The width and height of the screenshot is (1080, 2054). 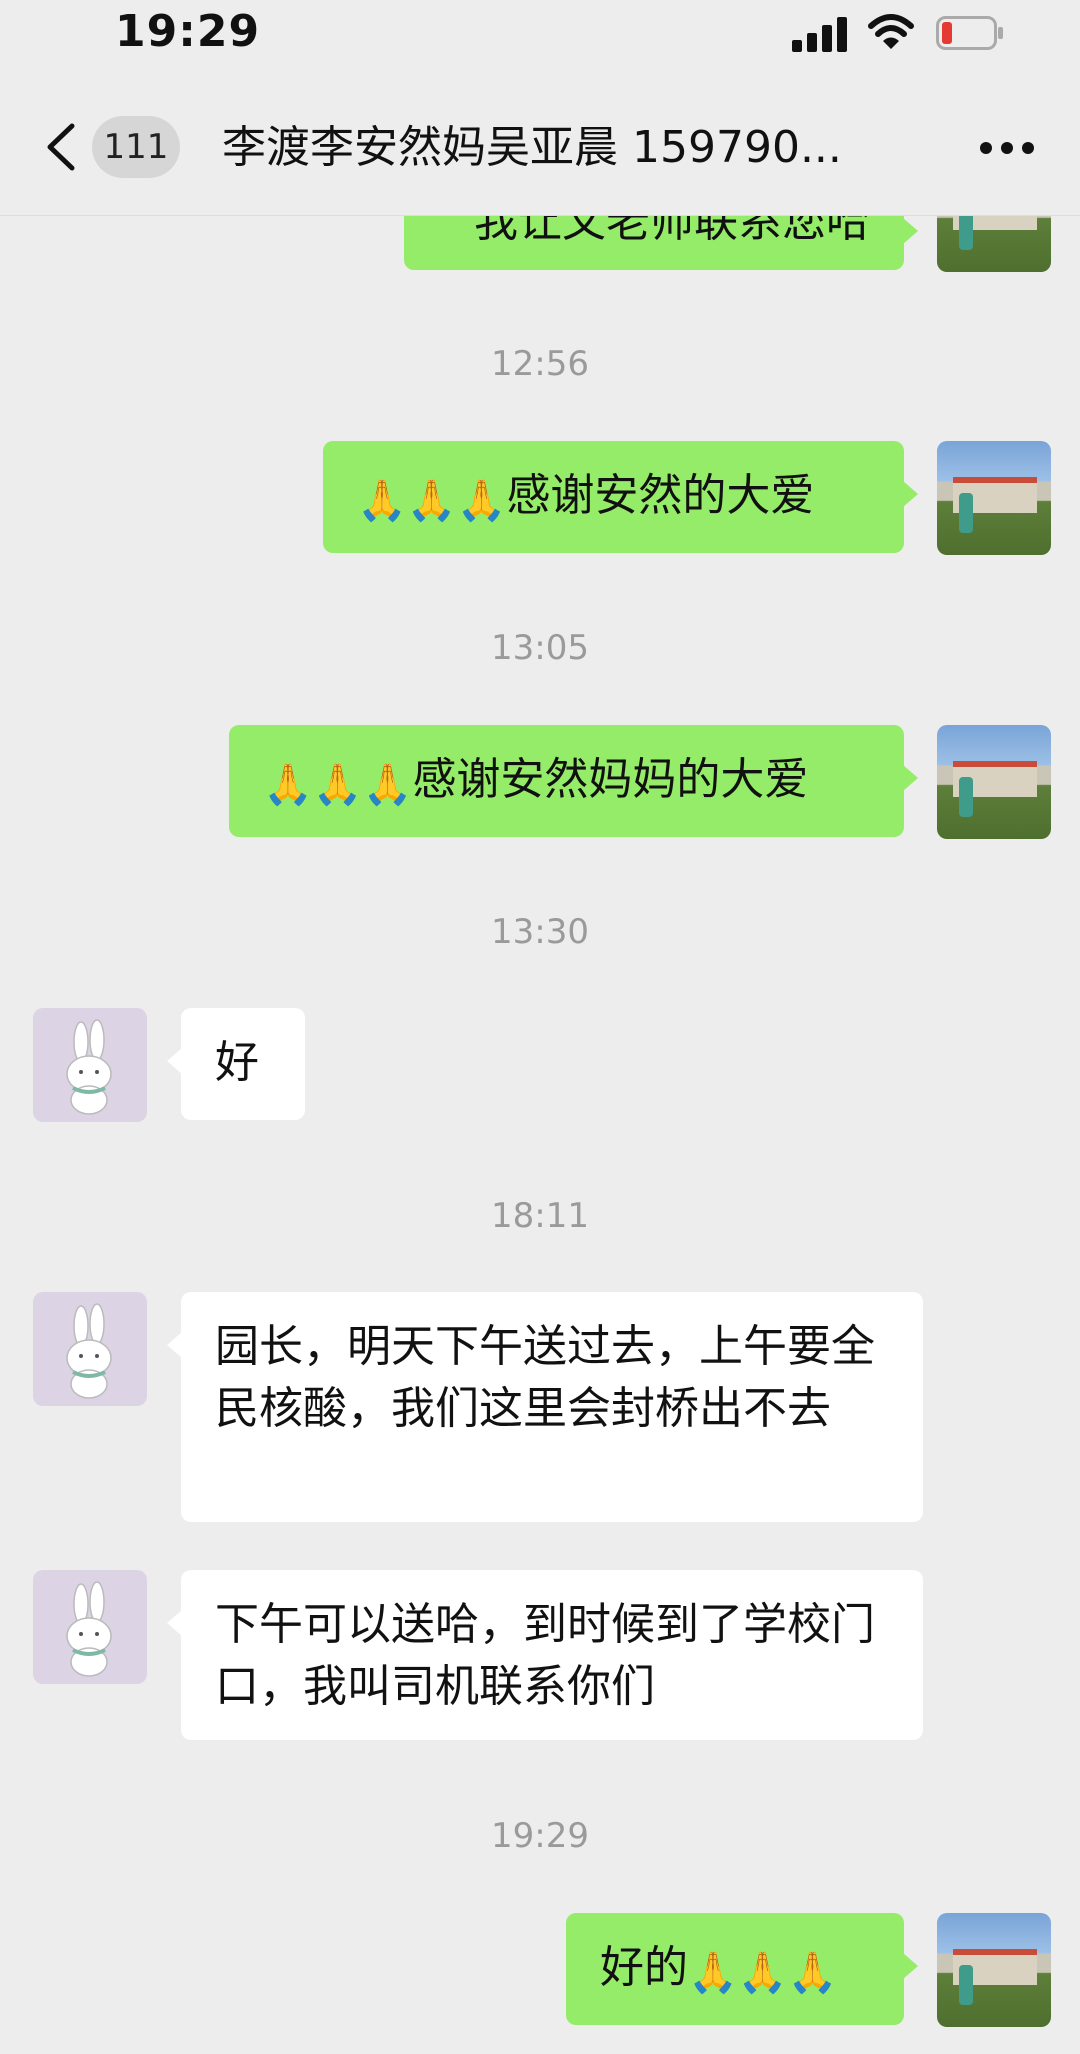 I want to click on message-text: 好, so click(x=237, y=1062).